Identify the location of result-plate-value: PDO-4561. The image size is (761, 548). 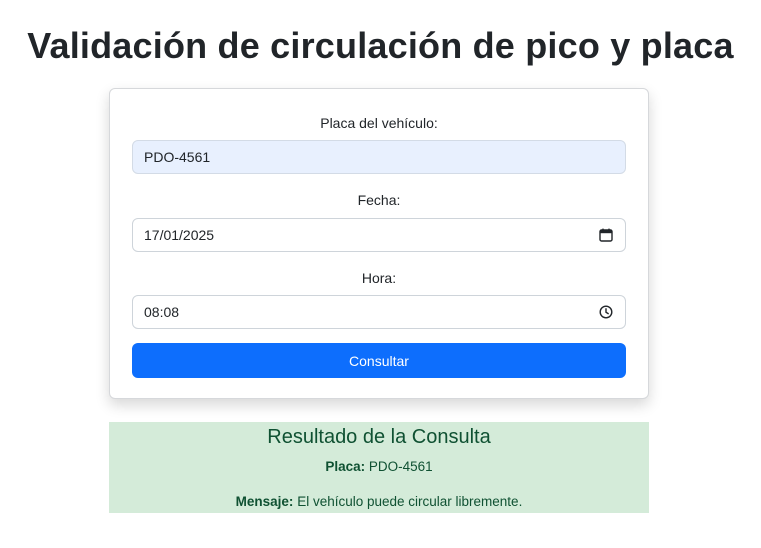
(400, 466).